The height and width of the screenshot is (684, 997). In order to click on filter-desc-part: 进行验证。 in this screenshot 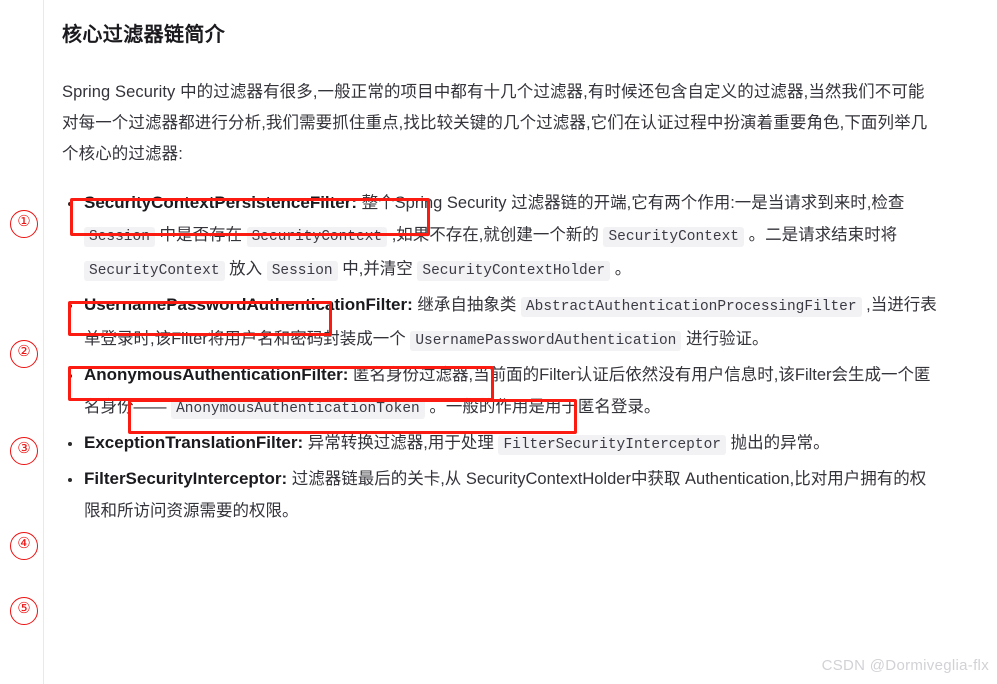, I will do `click(725, 339)`.